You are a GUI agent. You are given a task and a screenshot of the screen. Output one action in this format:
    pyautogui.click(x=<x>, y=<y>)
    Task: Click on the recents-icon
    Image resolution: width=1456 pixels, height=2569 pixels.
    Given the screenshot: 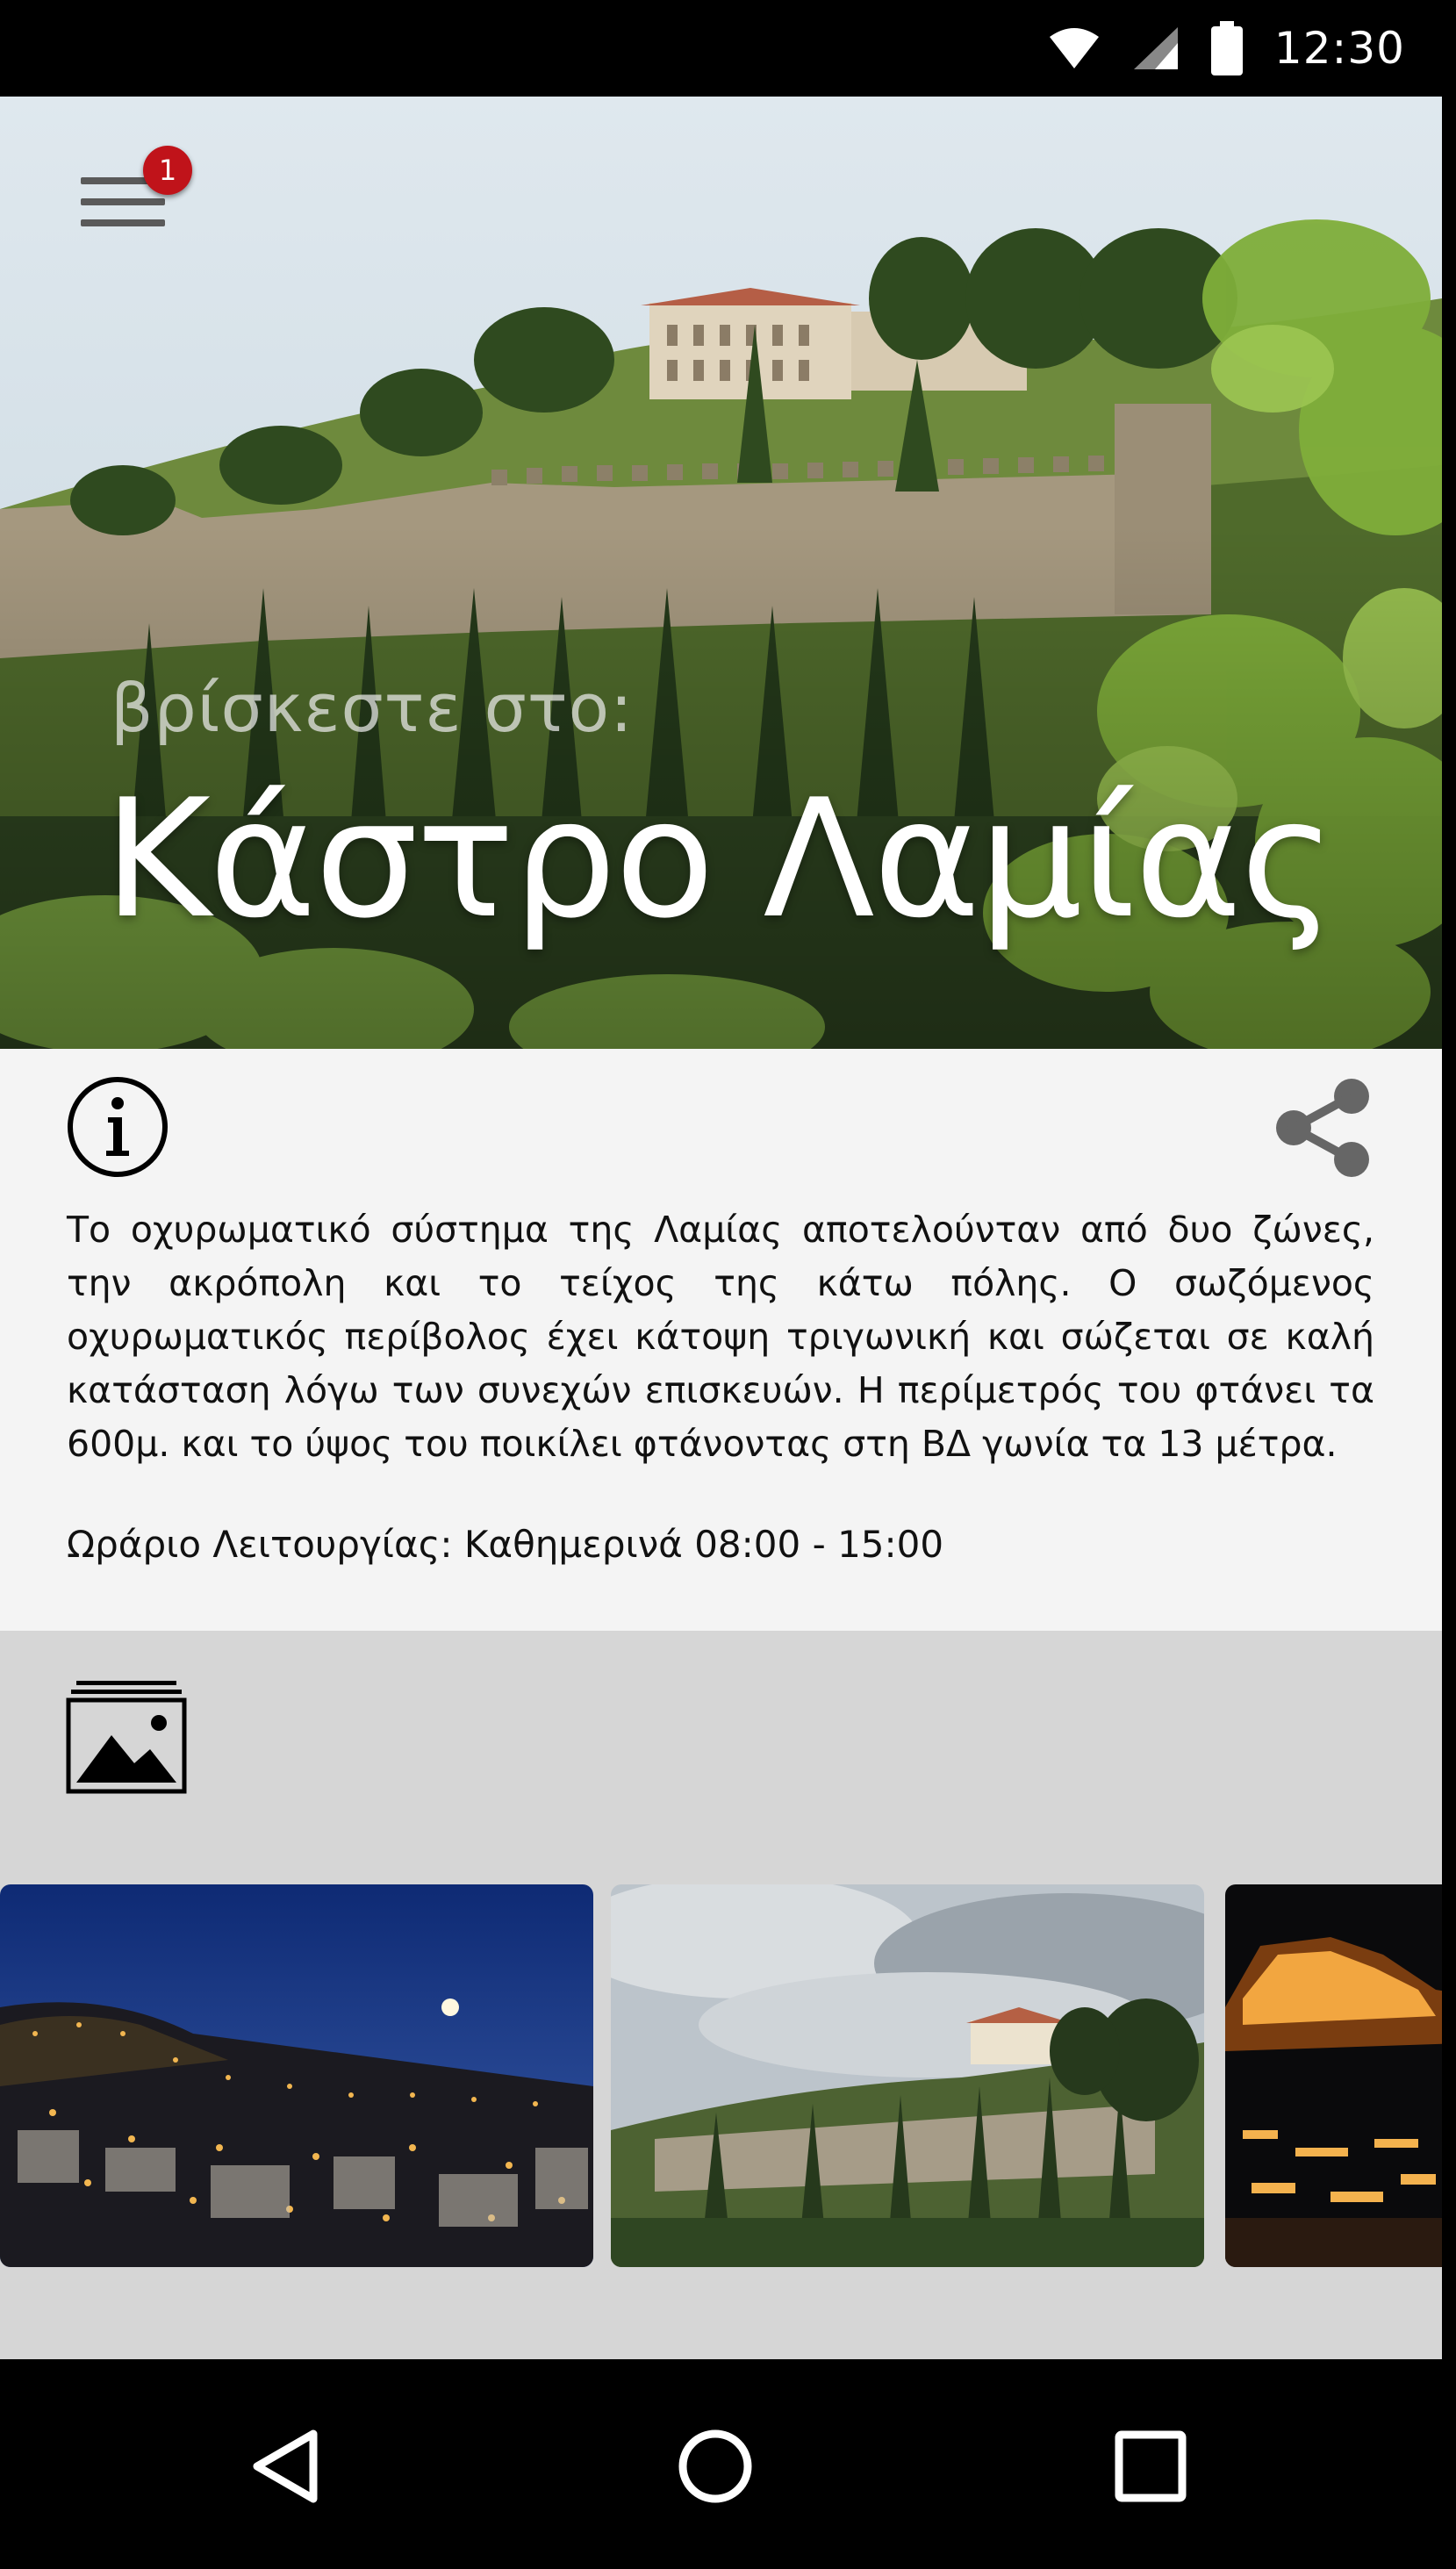 What is the action you would take?
    pyautogui.click(x=1151, y=2466)
    